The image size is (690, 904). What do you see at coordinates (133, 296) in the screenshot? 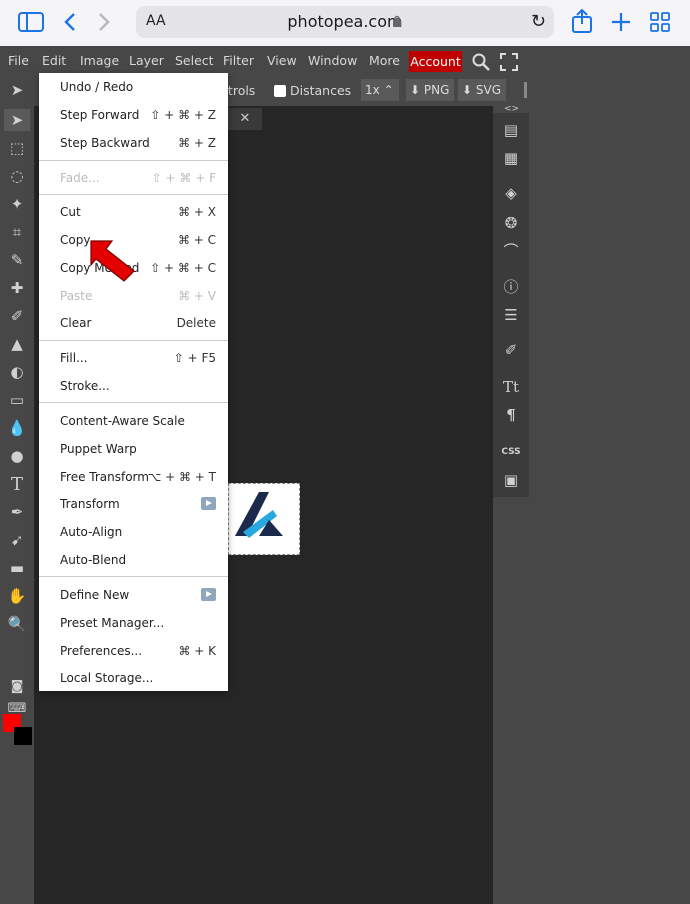
I see `menu-item-paste: Paste ⌘ + V` at bounding box center [133, 296].